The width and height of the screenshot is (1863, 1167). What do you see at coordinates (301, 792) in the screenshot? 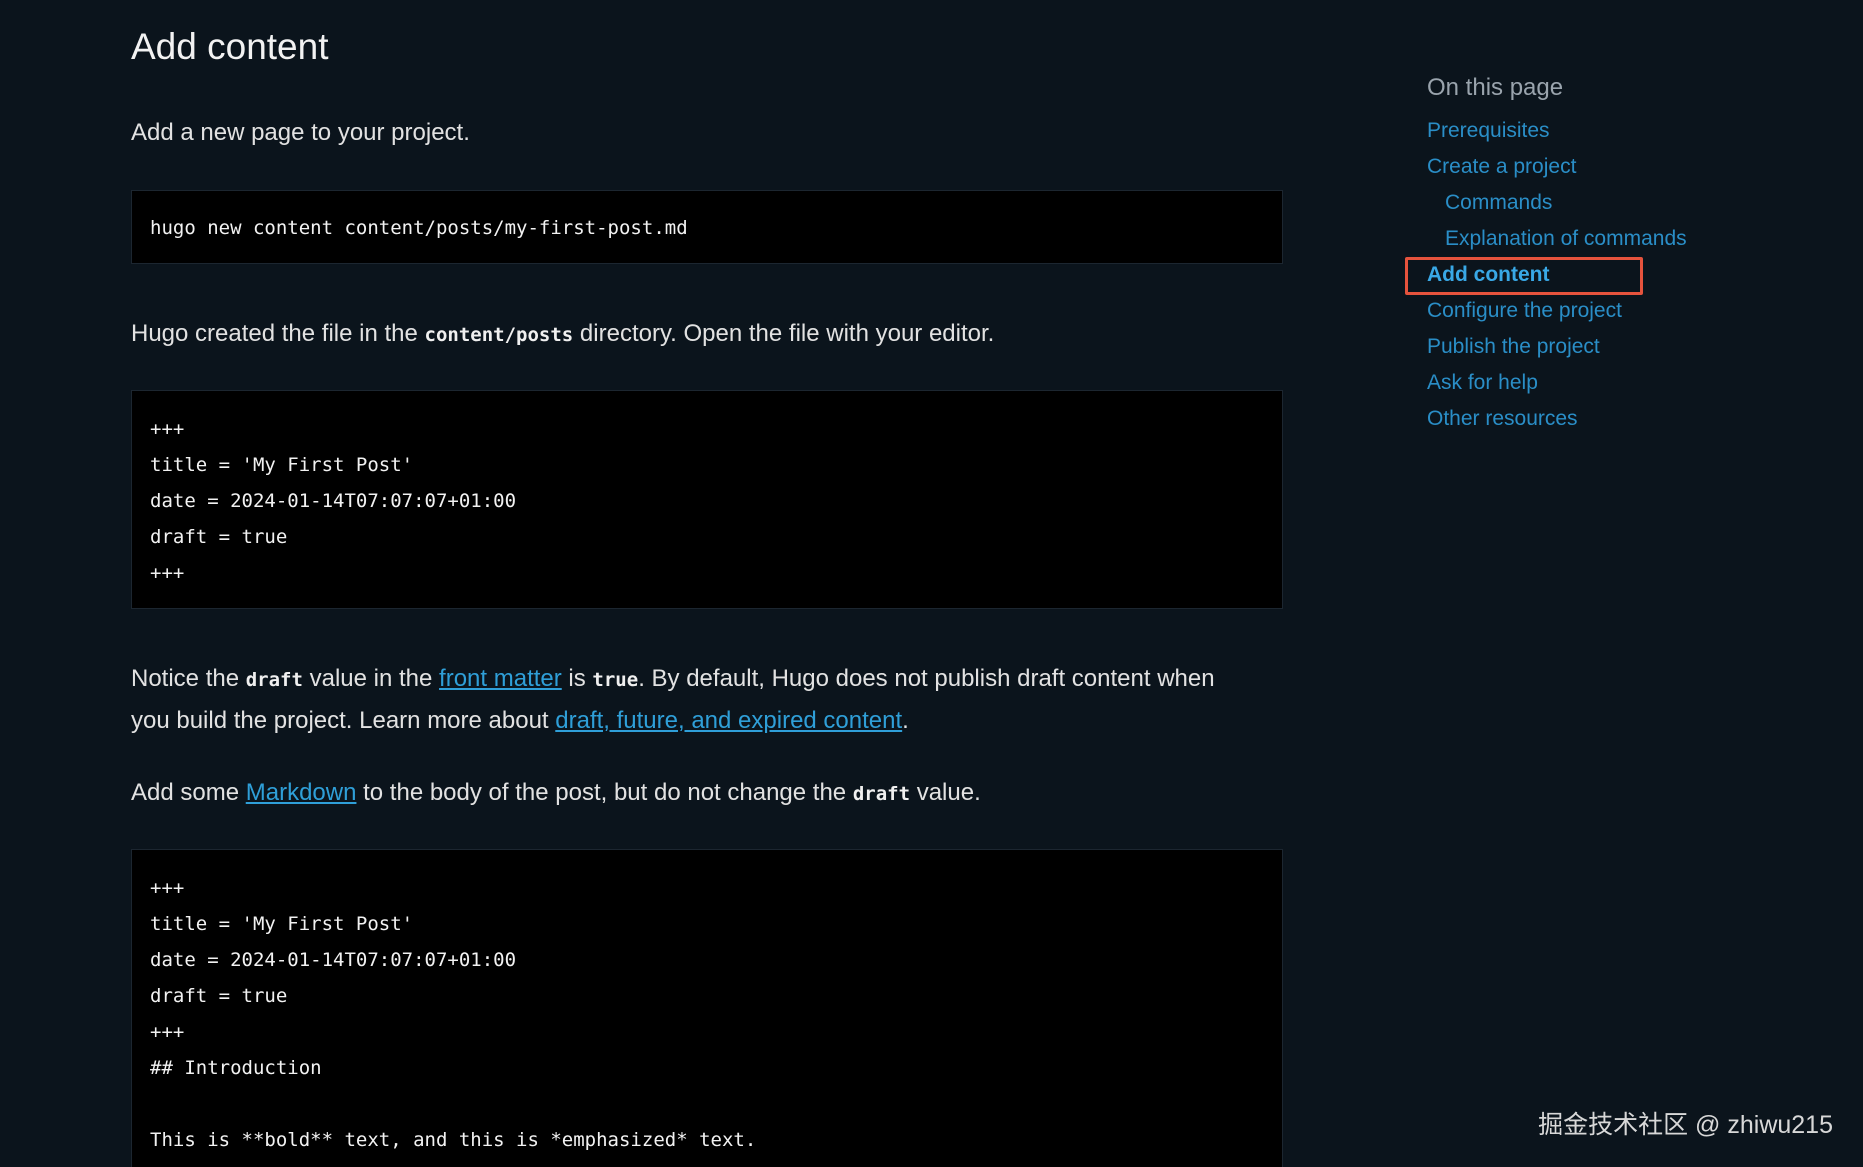
I see `markdown-link: Markdown` at bounding box center [301, 792].